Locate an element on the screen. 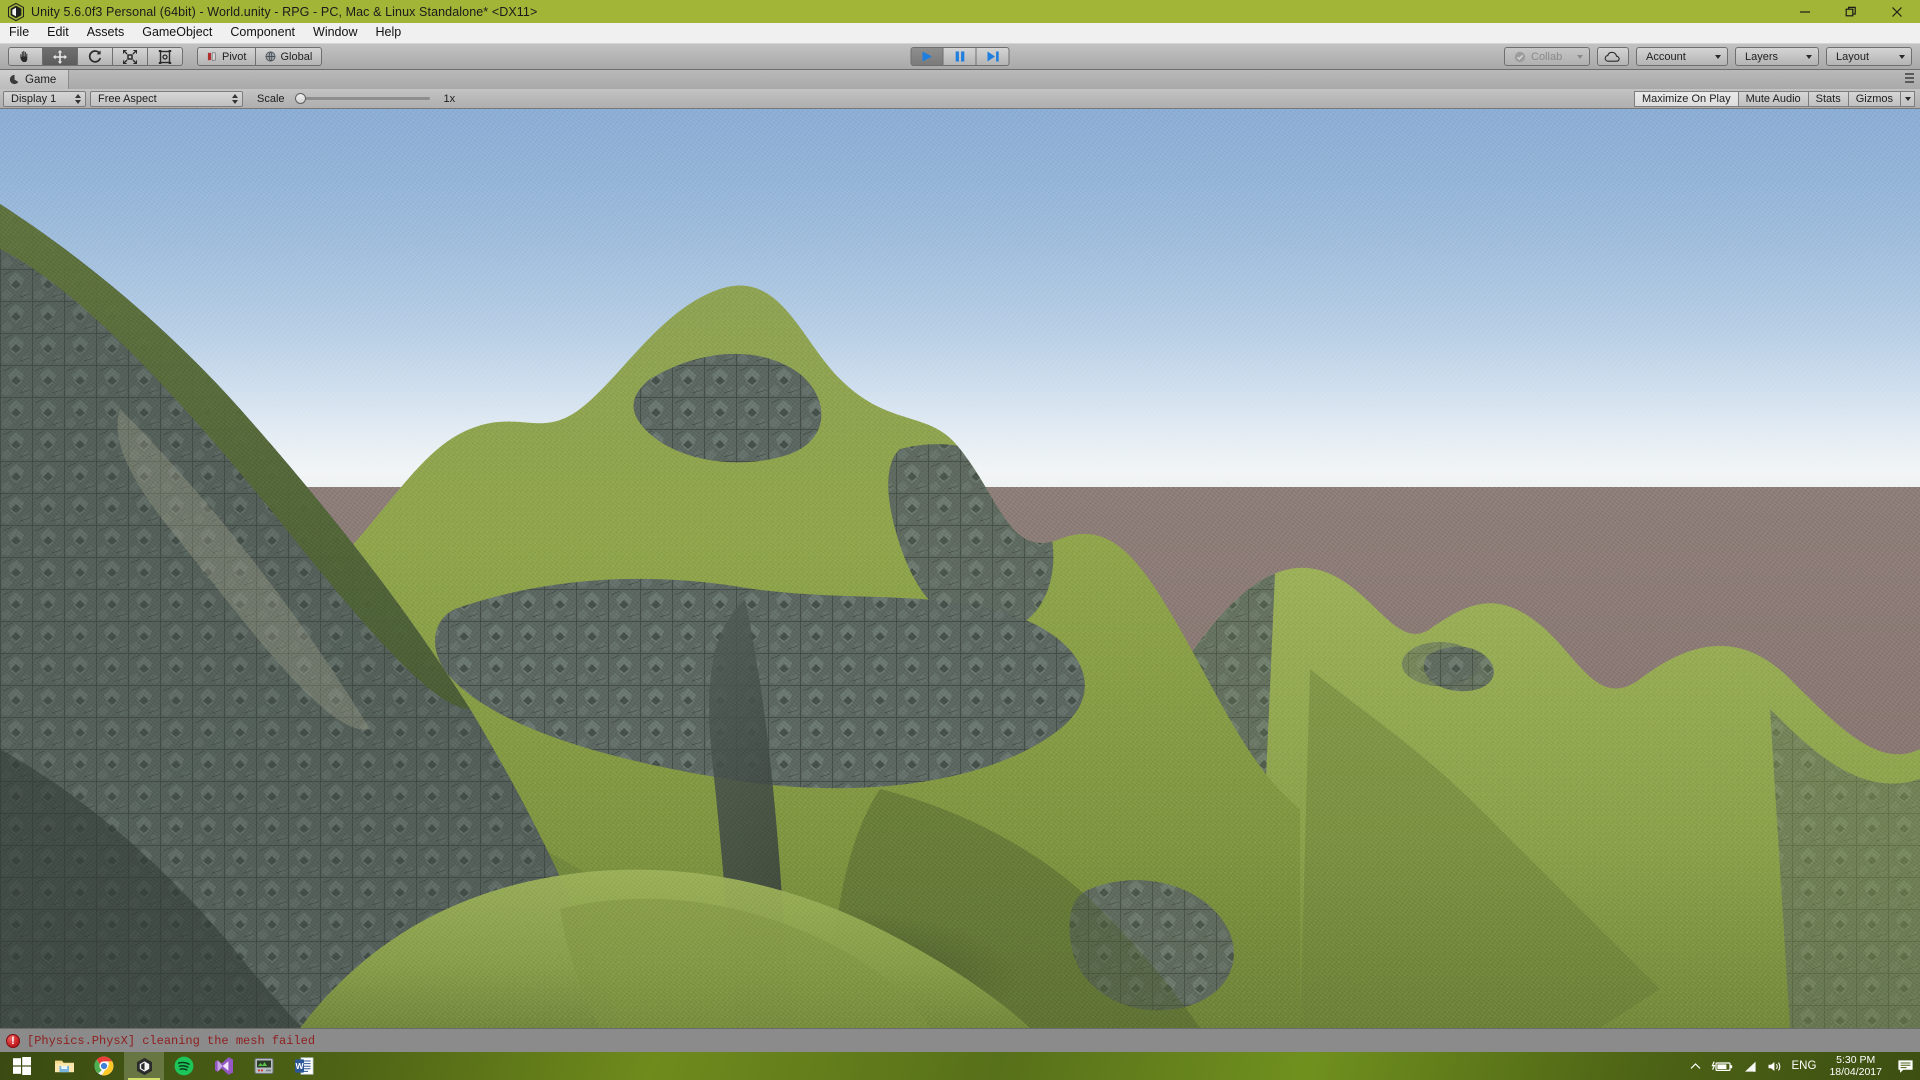 This screenshot has width=1920, height=1080. scale-value: 1x is located at coordinates (449, 98).